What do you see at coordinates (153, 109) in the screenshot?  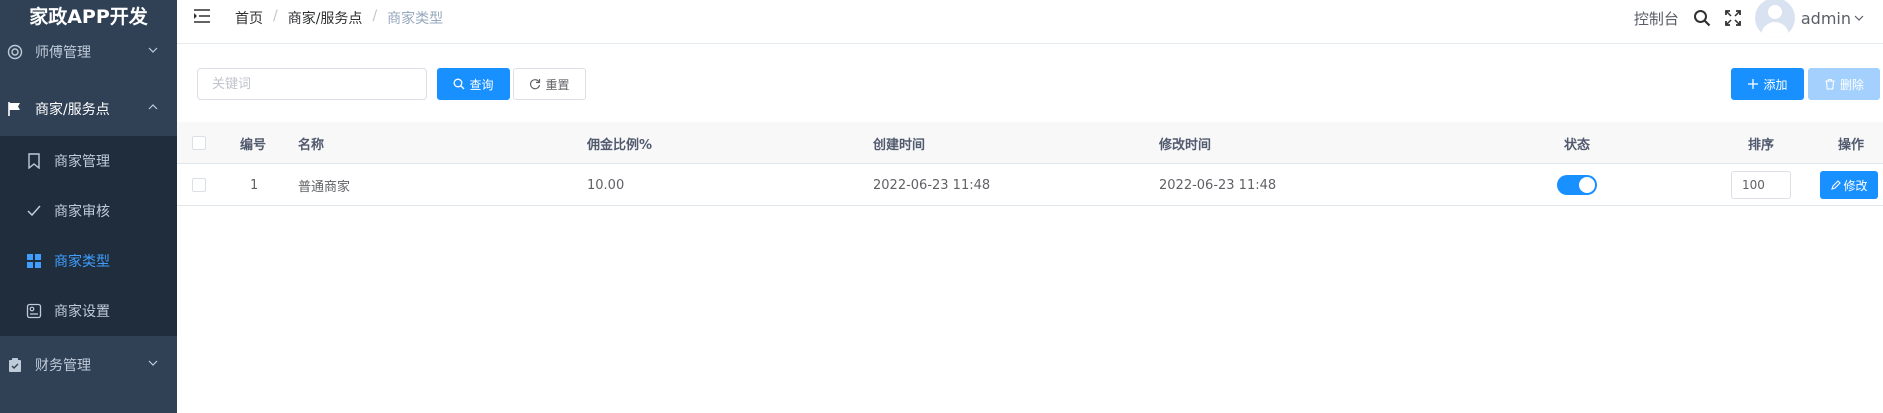 I see `chevron-up-icon` at bounding box center [153, 109].